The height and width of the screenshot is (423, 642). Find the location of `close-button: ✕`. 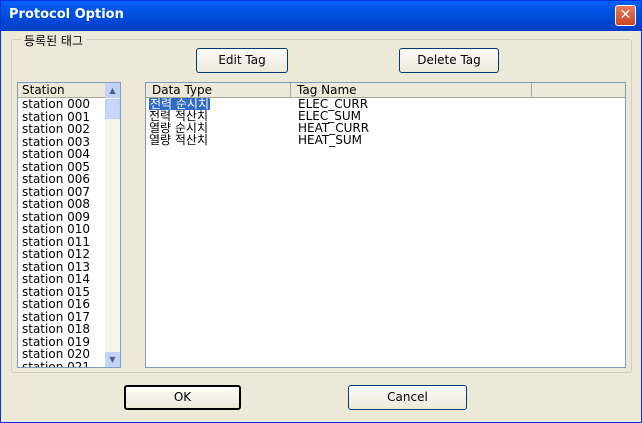

close-button: ✕ is located at coordinates (625, 15).